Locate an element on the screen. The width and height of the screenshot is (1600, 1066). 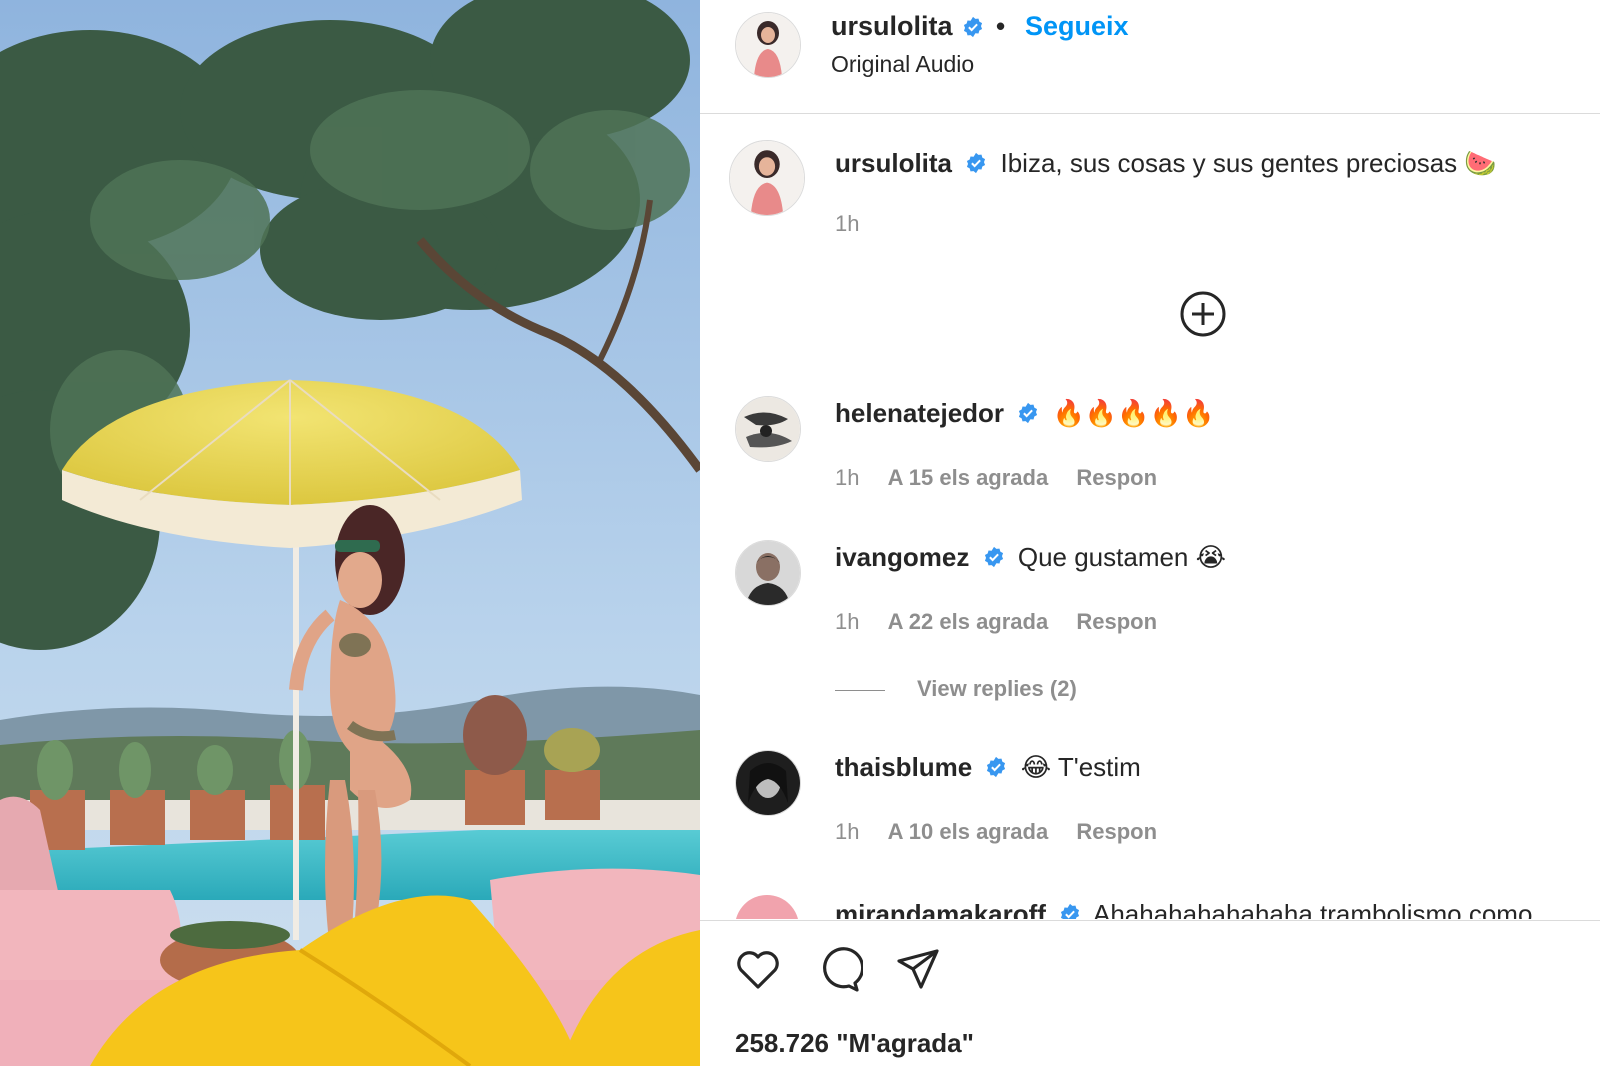
comment: ivangomez Que gustamen 😭 is located at coordinates (1030, 557).